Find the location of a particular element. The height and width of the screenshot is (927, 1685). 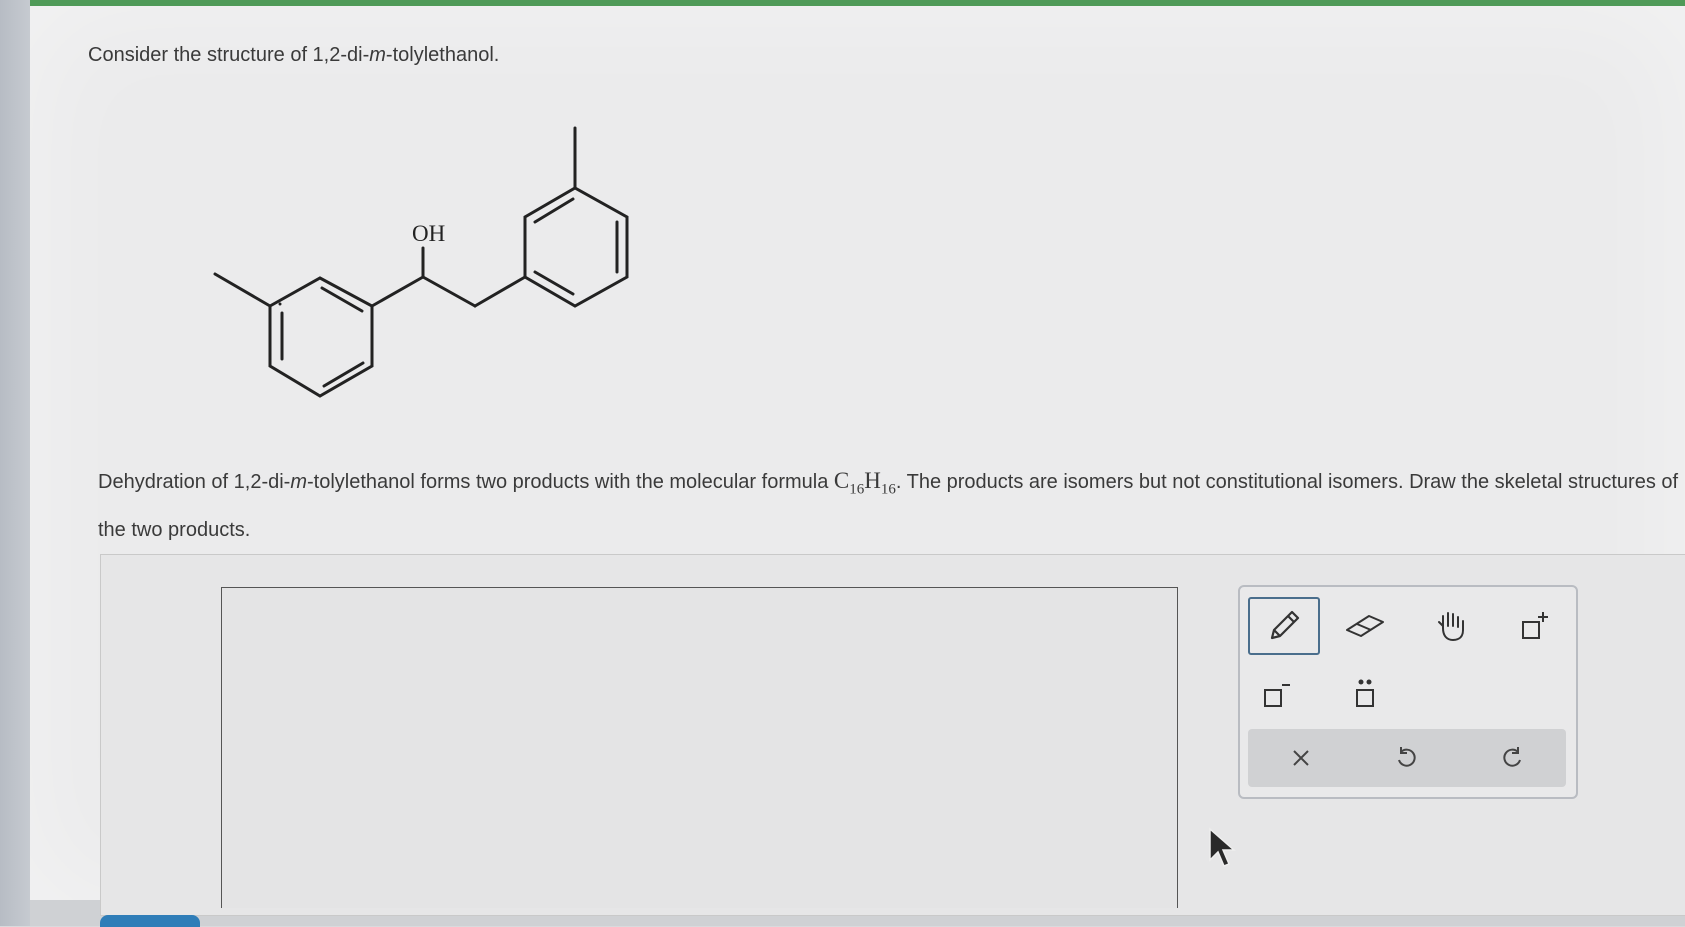

pencil-icon is located at coordinates (1285, 625).